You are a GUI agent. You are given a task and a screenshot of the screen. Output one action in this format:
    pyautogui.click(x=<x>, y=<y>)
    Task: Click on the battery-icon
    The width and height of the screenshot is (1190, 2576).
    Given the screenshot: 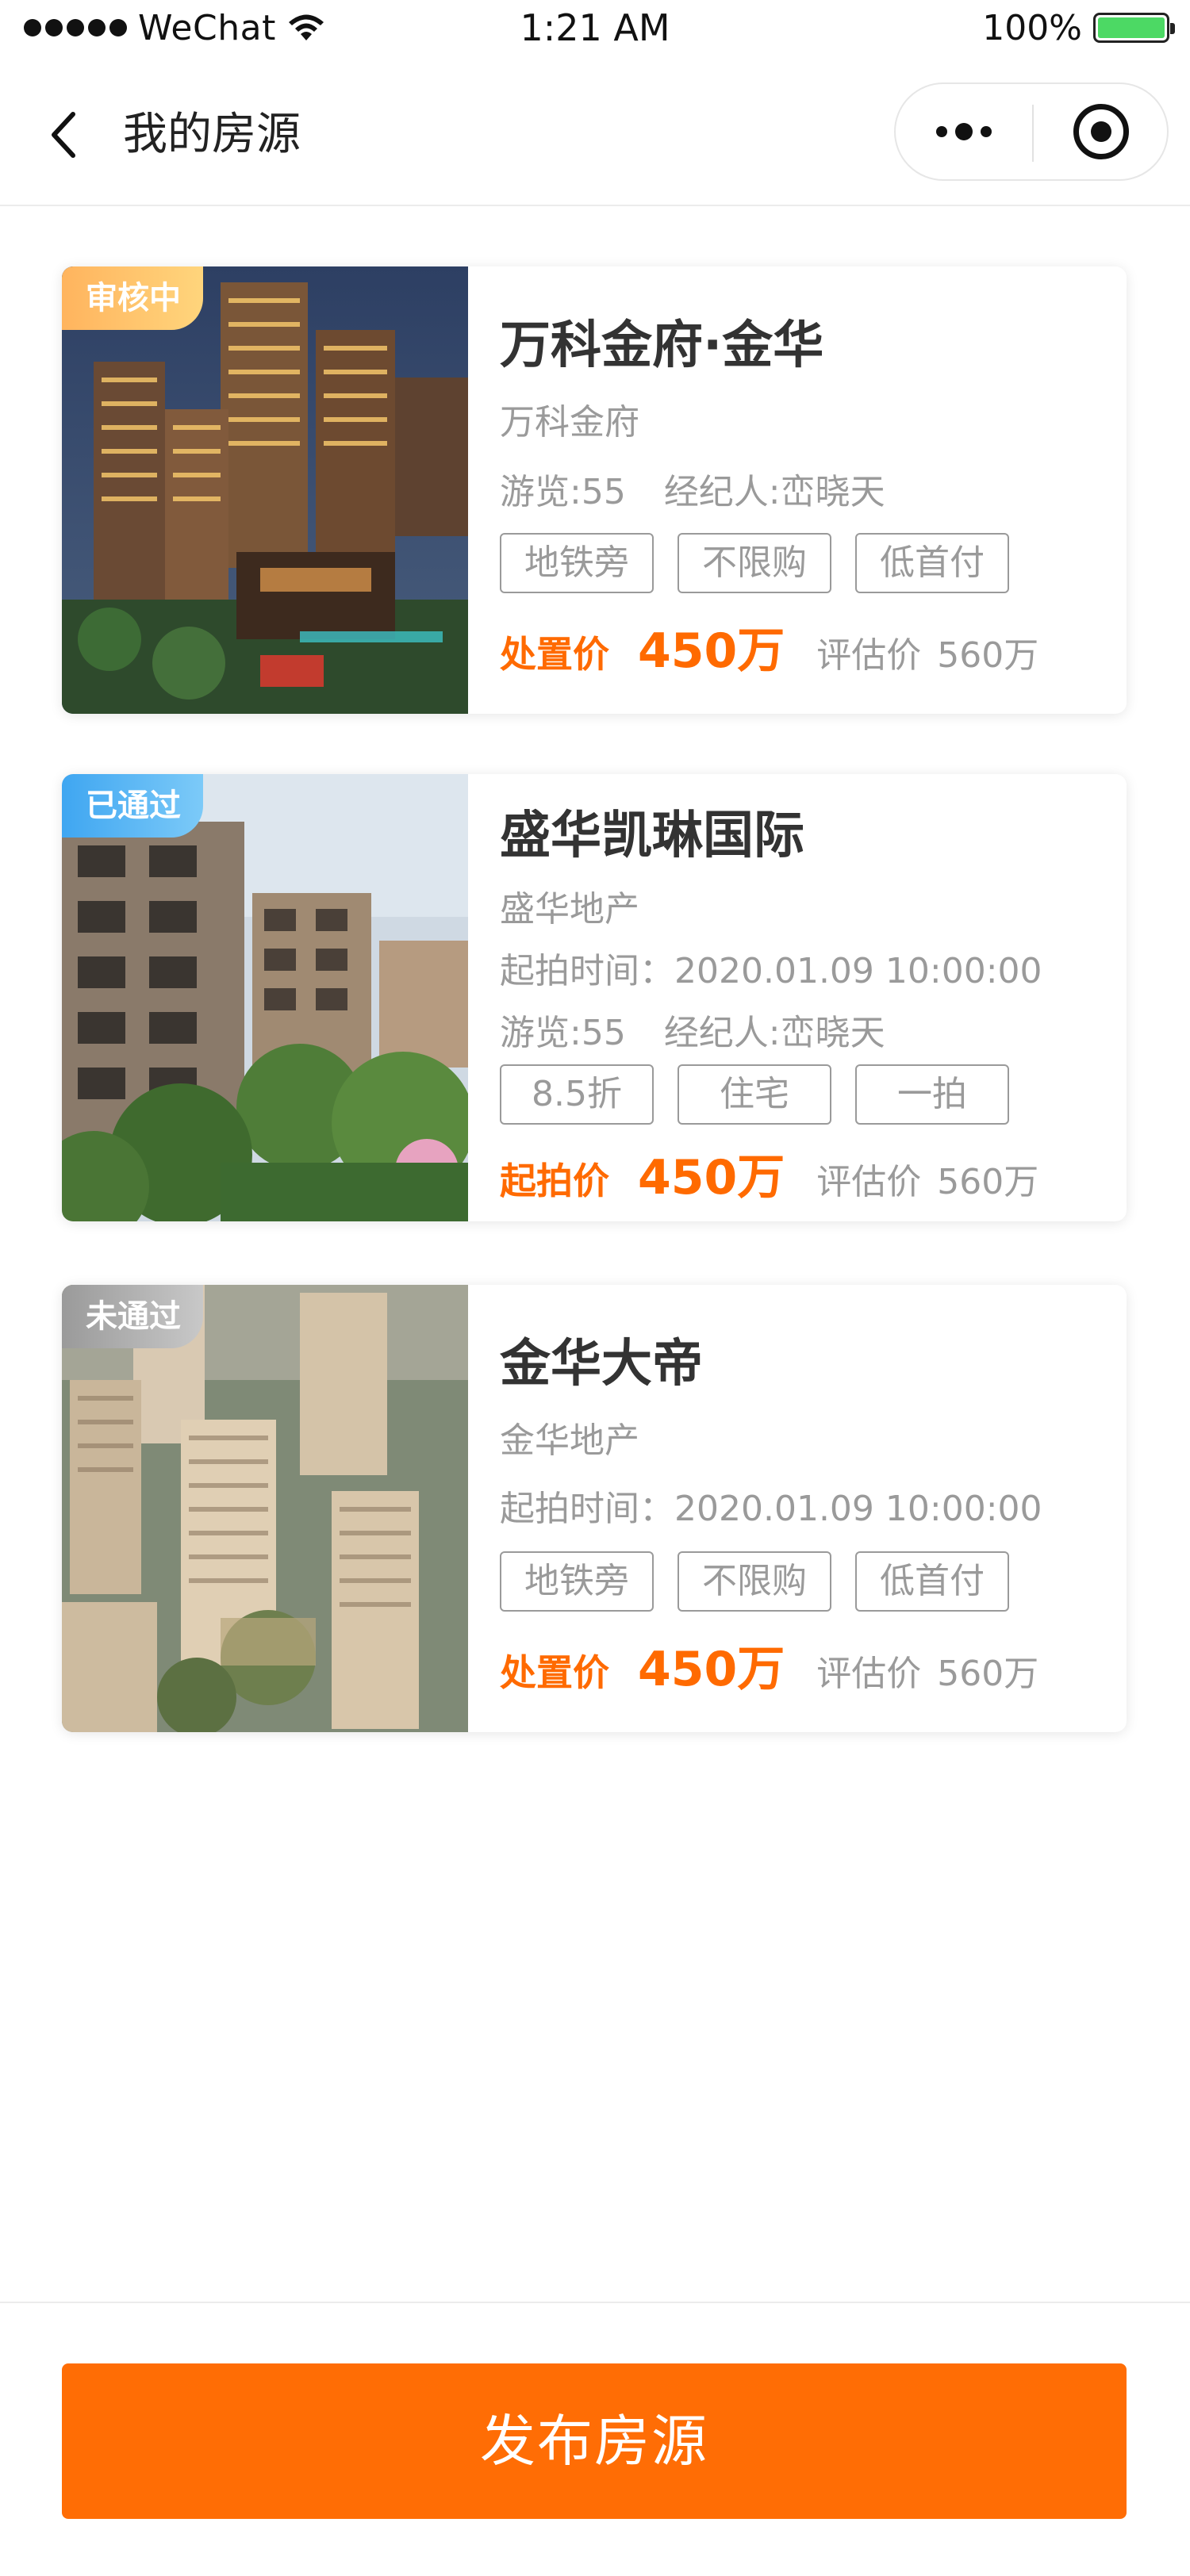 What is the action you would take?
    pyautogui.click(x=1134, y=28)
    